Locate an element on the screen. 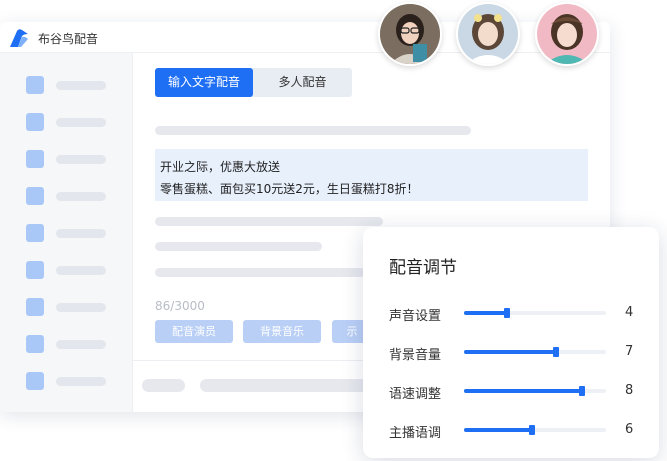 This screenshot has width=667, height=461. script-text-area: 开业之际，优惠大放送 零售蛋糕、面包买10元送2元，生日蛋糕打8折！ is located at coordinates (371, 175).